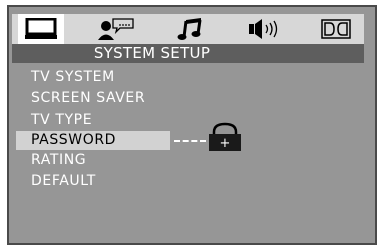 The height and width of the screenshot is (250, 384). Describe the element at coordinates (63, 181) in the screenshot. I see `menu-item-default: DEFAULT` at that location.